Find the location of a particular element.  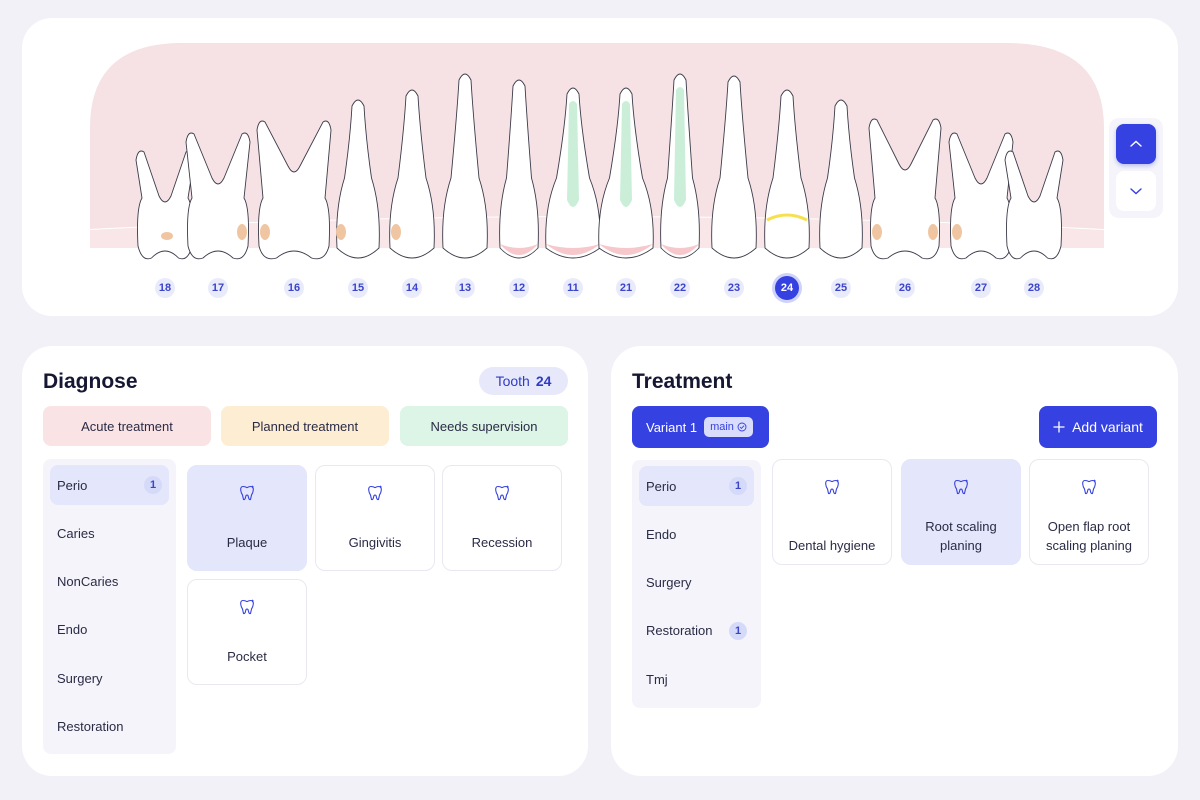

diagnose-title: Diagnose is located at coordinates (90, 381).